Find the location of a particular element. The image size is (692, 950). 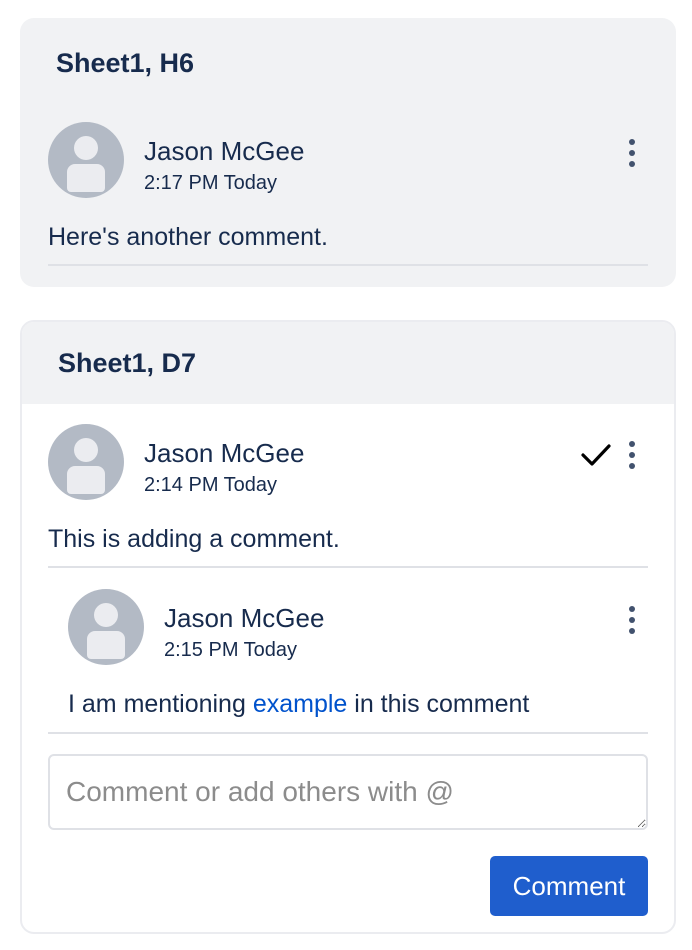

reply-author: Jason McGee is located at coordinates (244, 618).